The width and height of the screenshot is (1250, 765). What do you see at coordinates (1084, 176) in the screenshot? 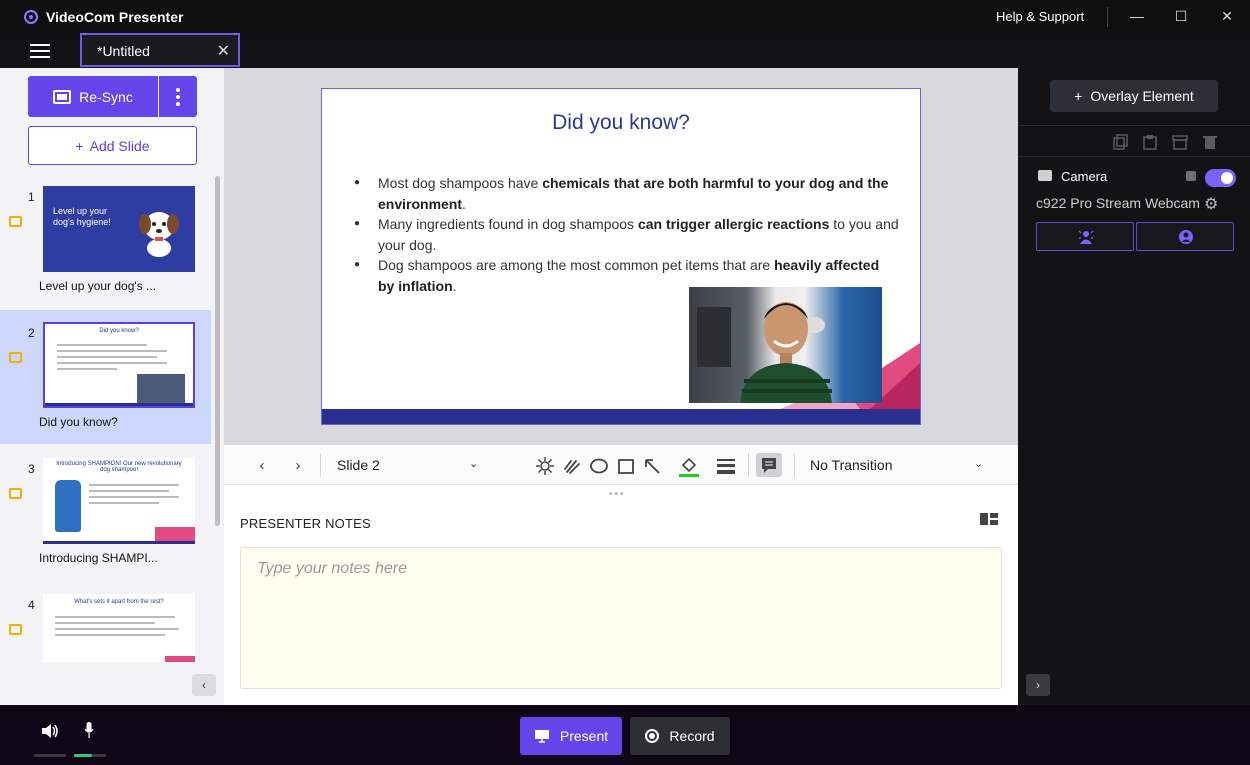
I see `camera-label: Camera` at bounding box center [1084, 176].